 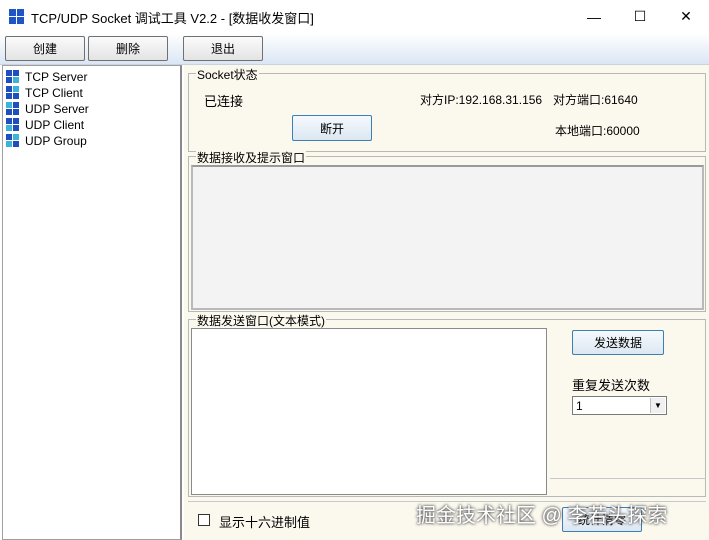 What do you see at coordinates (579, 406) in the screenshot?
I see `repeat-count-value: 1` at bounding box center [579, 406].